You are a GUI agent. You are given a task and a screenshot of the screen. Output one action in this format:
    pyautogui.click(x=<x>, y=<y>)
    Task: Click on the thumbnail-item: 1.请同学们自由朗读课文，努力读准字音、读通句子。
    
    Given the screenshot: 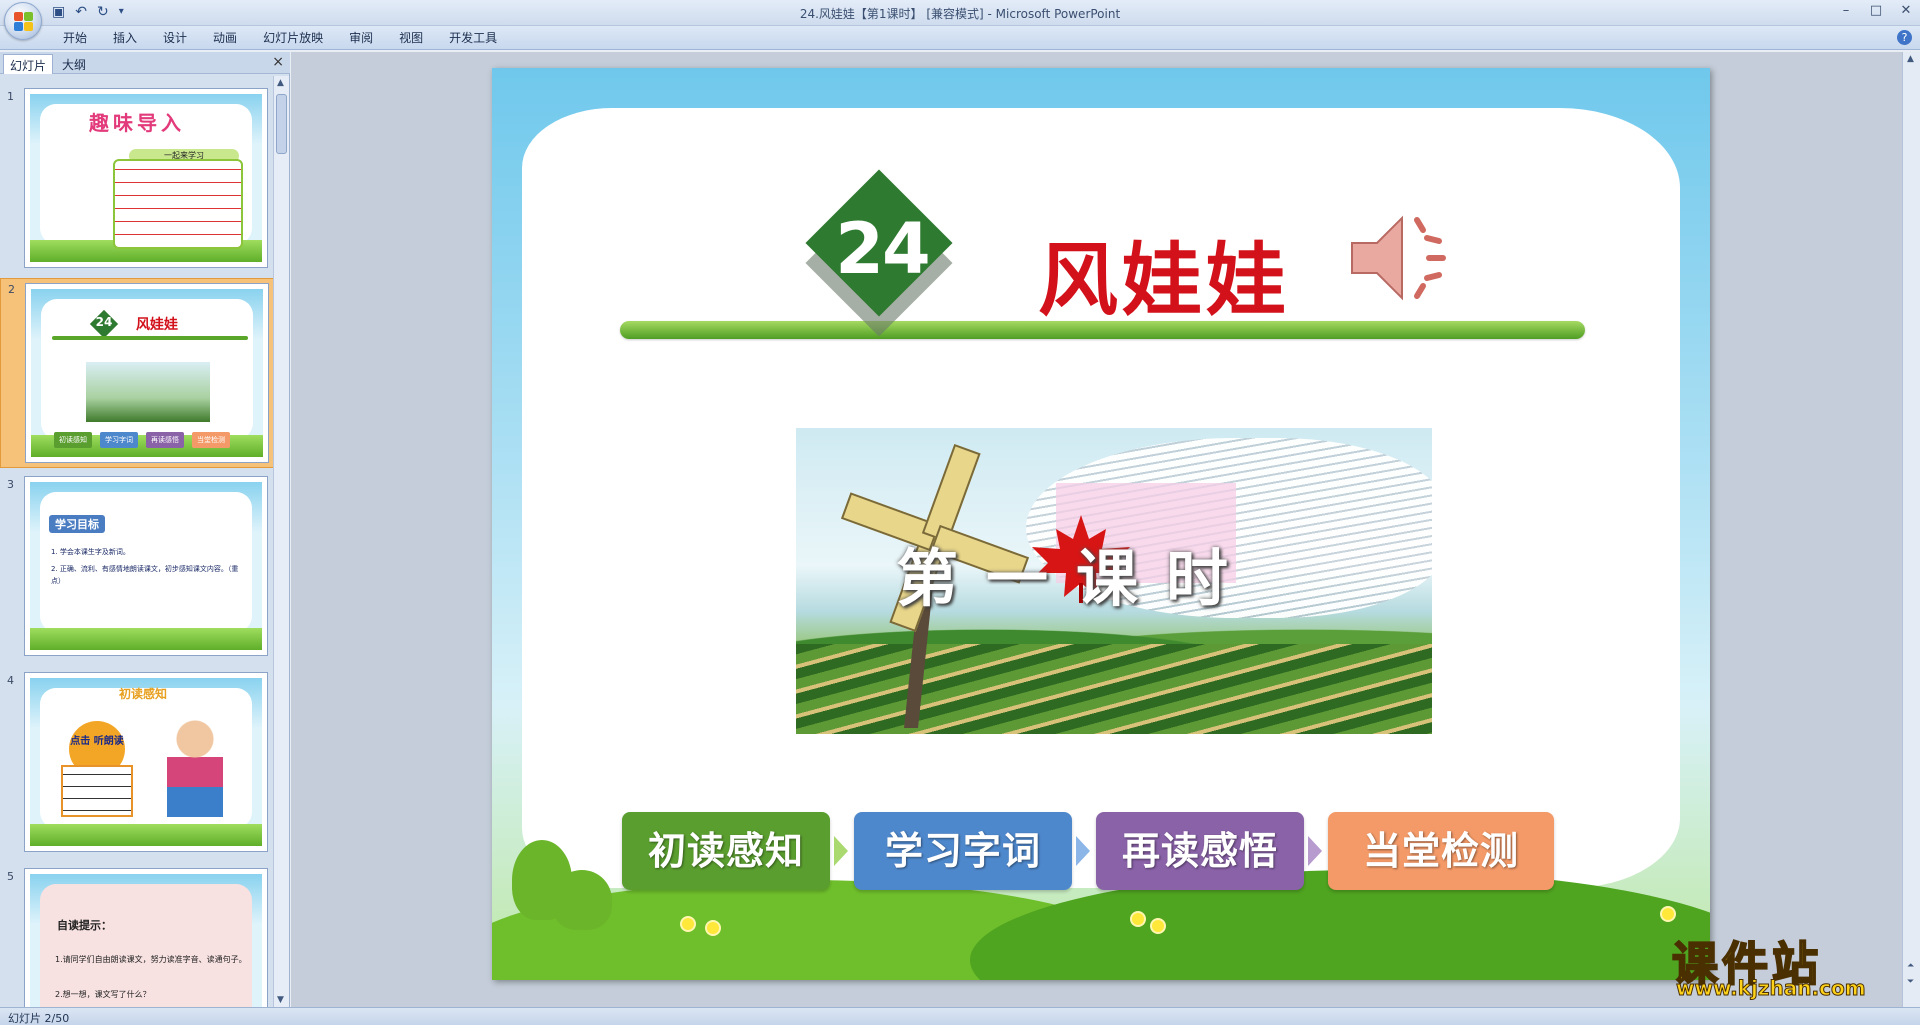 What is the action you would take?
    pyautogui.click(x=151, y=959)
    